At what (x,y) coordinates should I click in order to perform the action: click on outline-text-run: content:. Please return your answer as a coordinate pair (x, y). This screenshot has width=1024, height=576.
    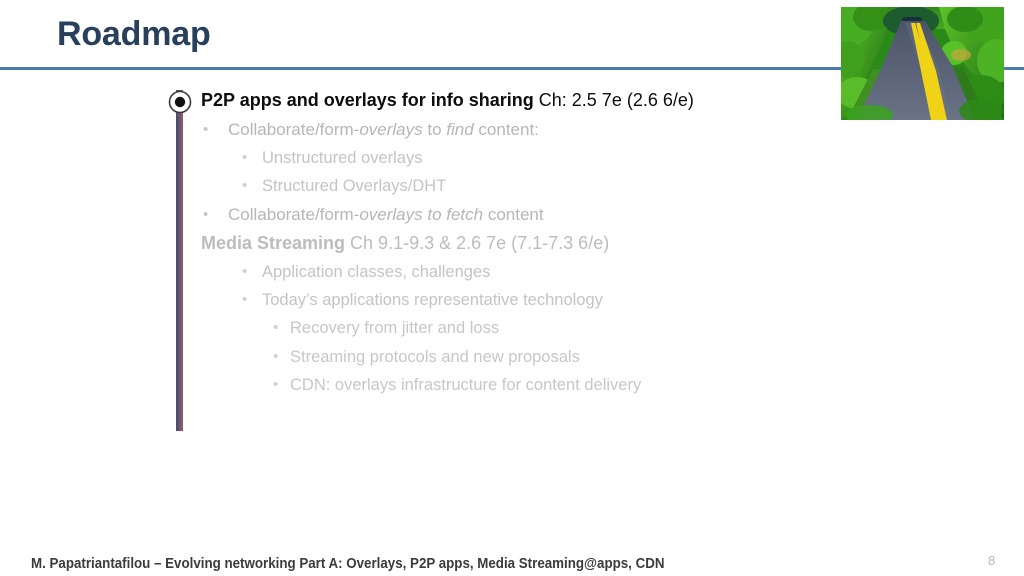
    Looking at the image, I should click on (506, 129).